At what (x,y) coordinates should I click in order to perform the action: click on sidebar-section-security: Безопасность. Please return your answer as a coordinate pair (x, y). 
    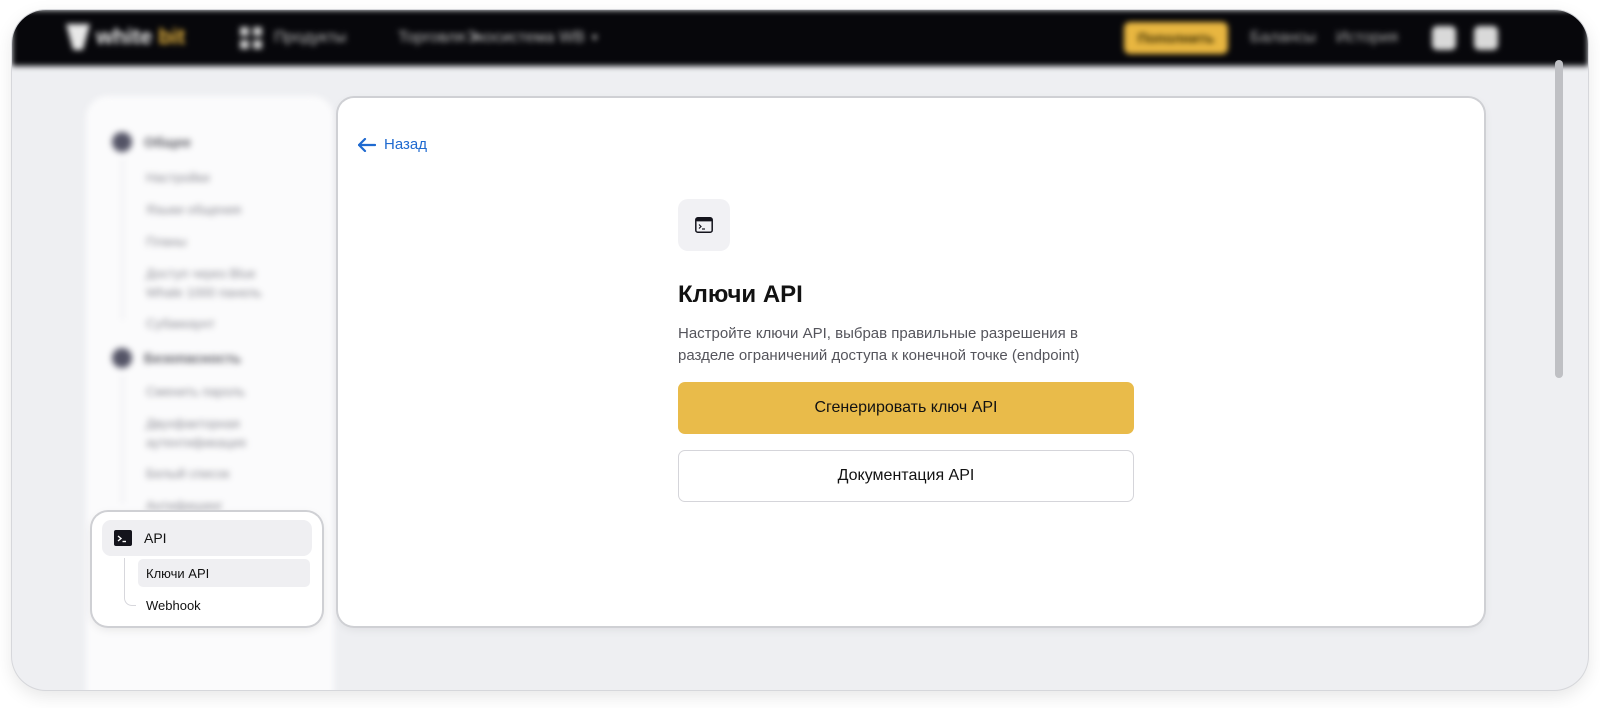
    Looking at the image, I should click on (176, 358).